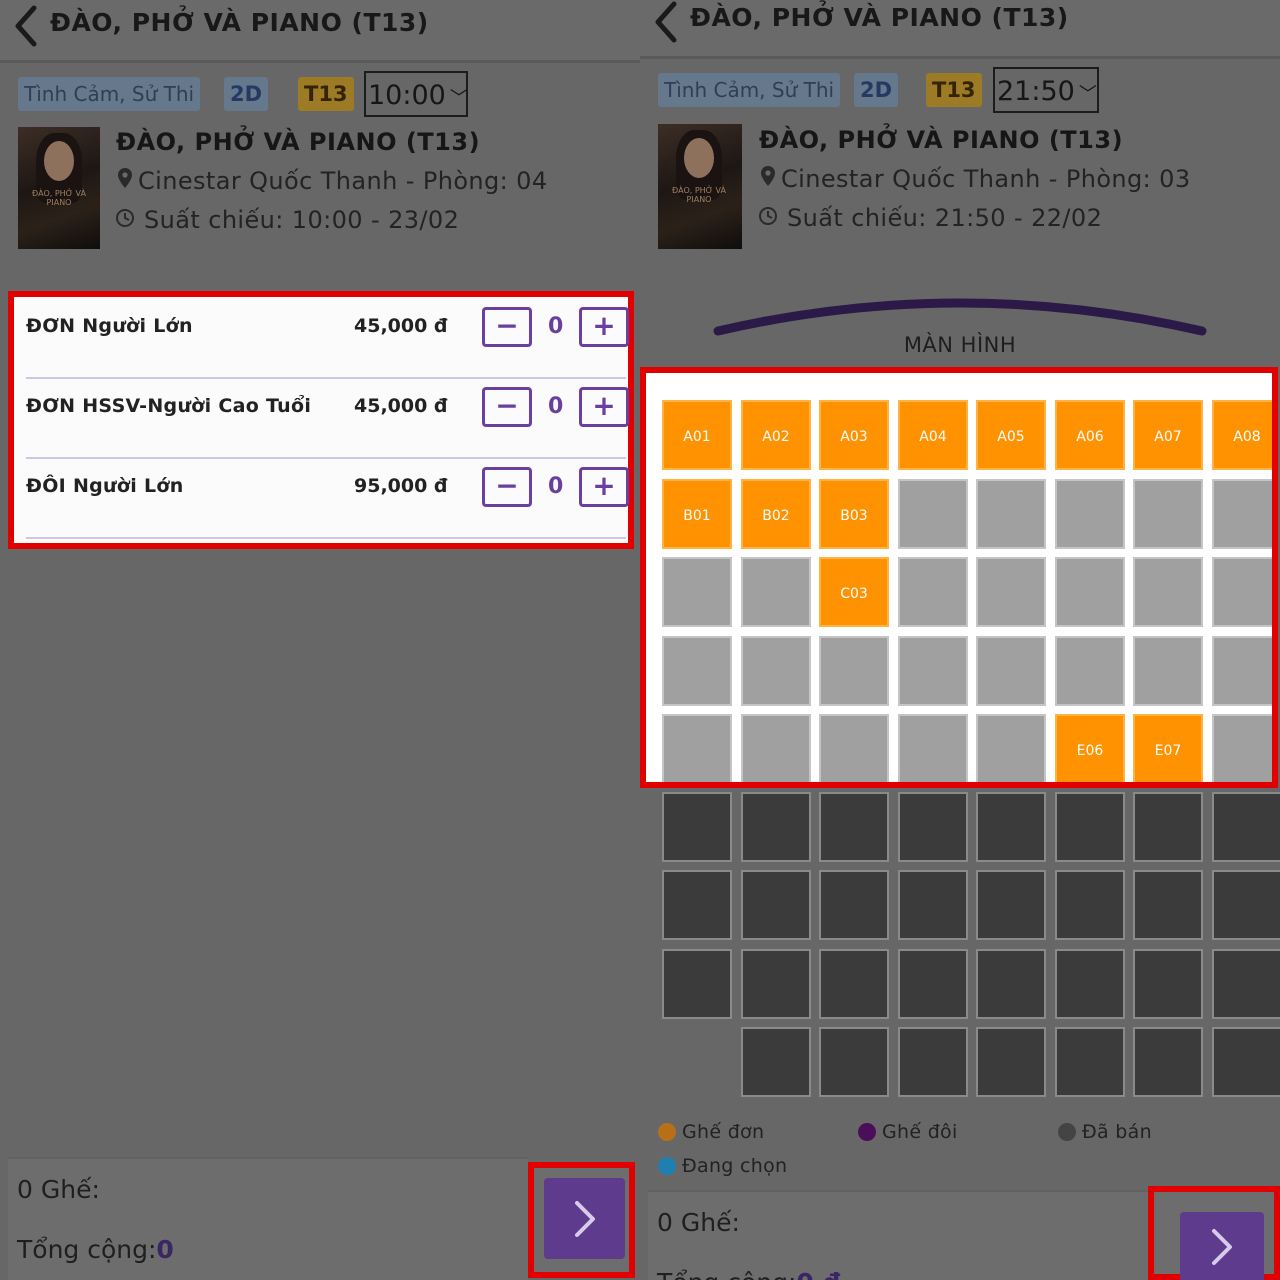 This screenshot has height=1280, width=1280. I want to click on seat: A07, so click(1168, 435).